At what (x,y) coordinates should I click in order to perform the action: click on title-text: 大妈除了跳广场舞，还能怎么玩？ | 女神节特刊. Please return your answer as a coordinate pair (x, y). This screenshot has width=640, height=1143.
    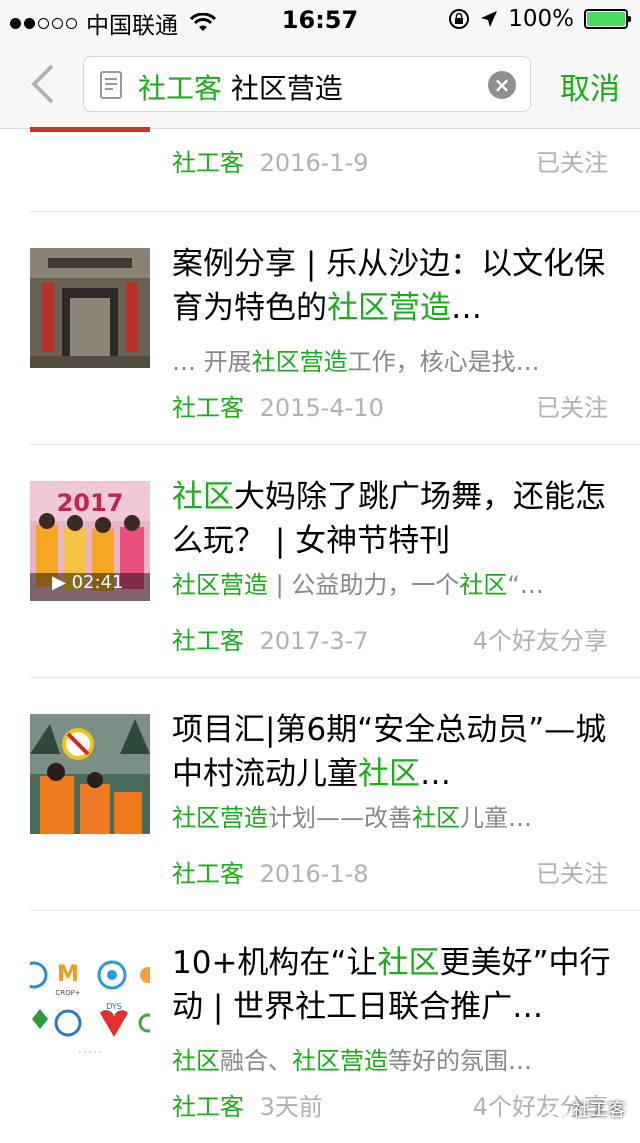
    Looking at the image, I should click on (389, 519).